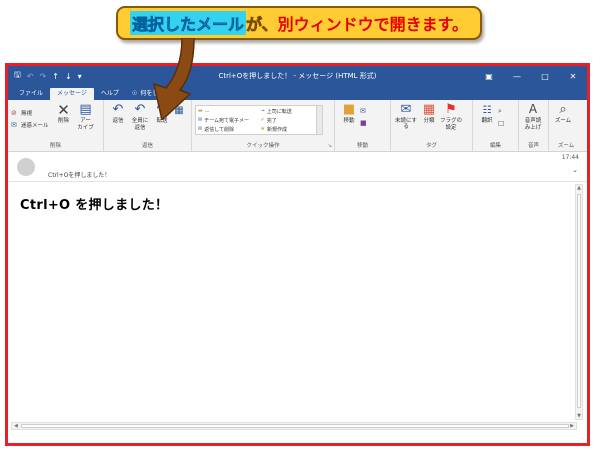 This screenshot has width=600, height=453. I want to click on group-move: ■ 移動 ✉ ■ 移動, so click(363, 125).